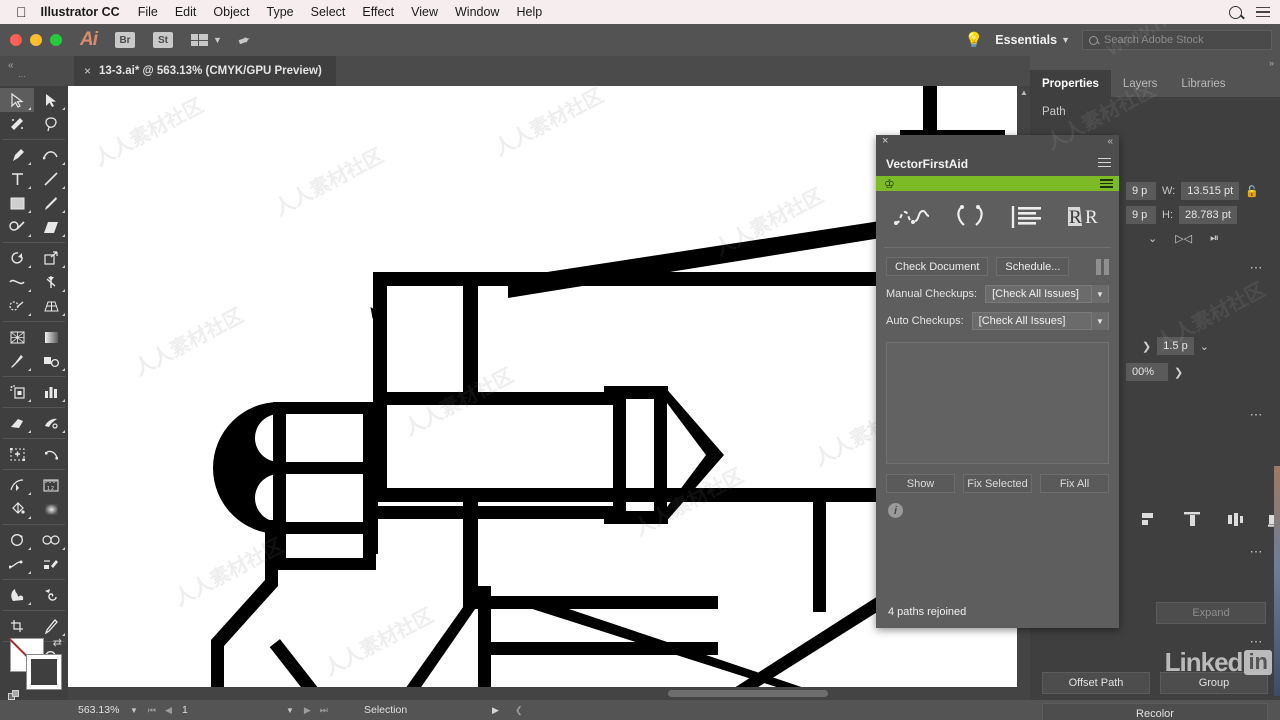 This screenshot has height=720, width=1280. What do you see at coordinates (1178, 372) in the screenshot?
I see `chevron-right-icon: ❯` at bounding box center [1178, 372].